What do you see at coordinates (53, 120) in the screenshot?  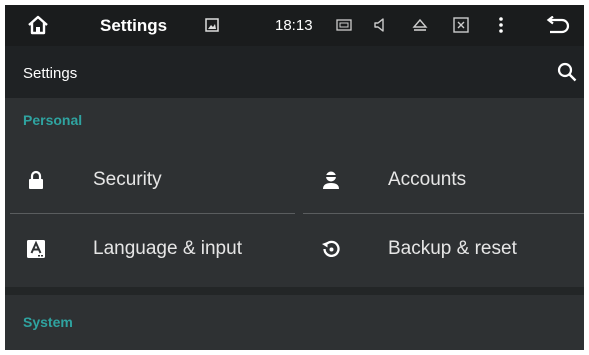 I see `section-personal-label: Personal` at bounding box center [53, 120].